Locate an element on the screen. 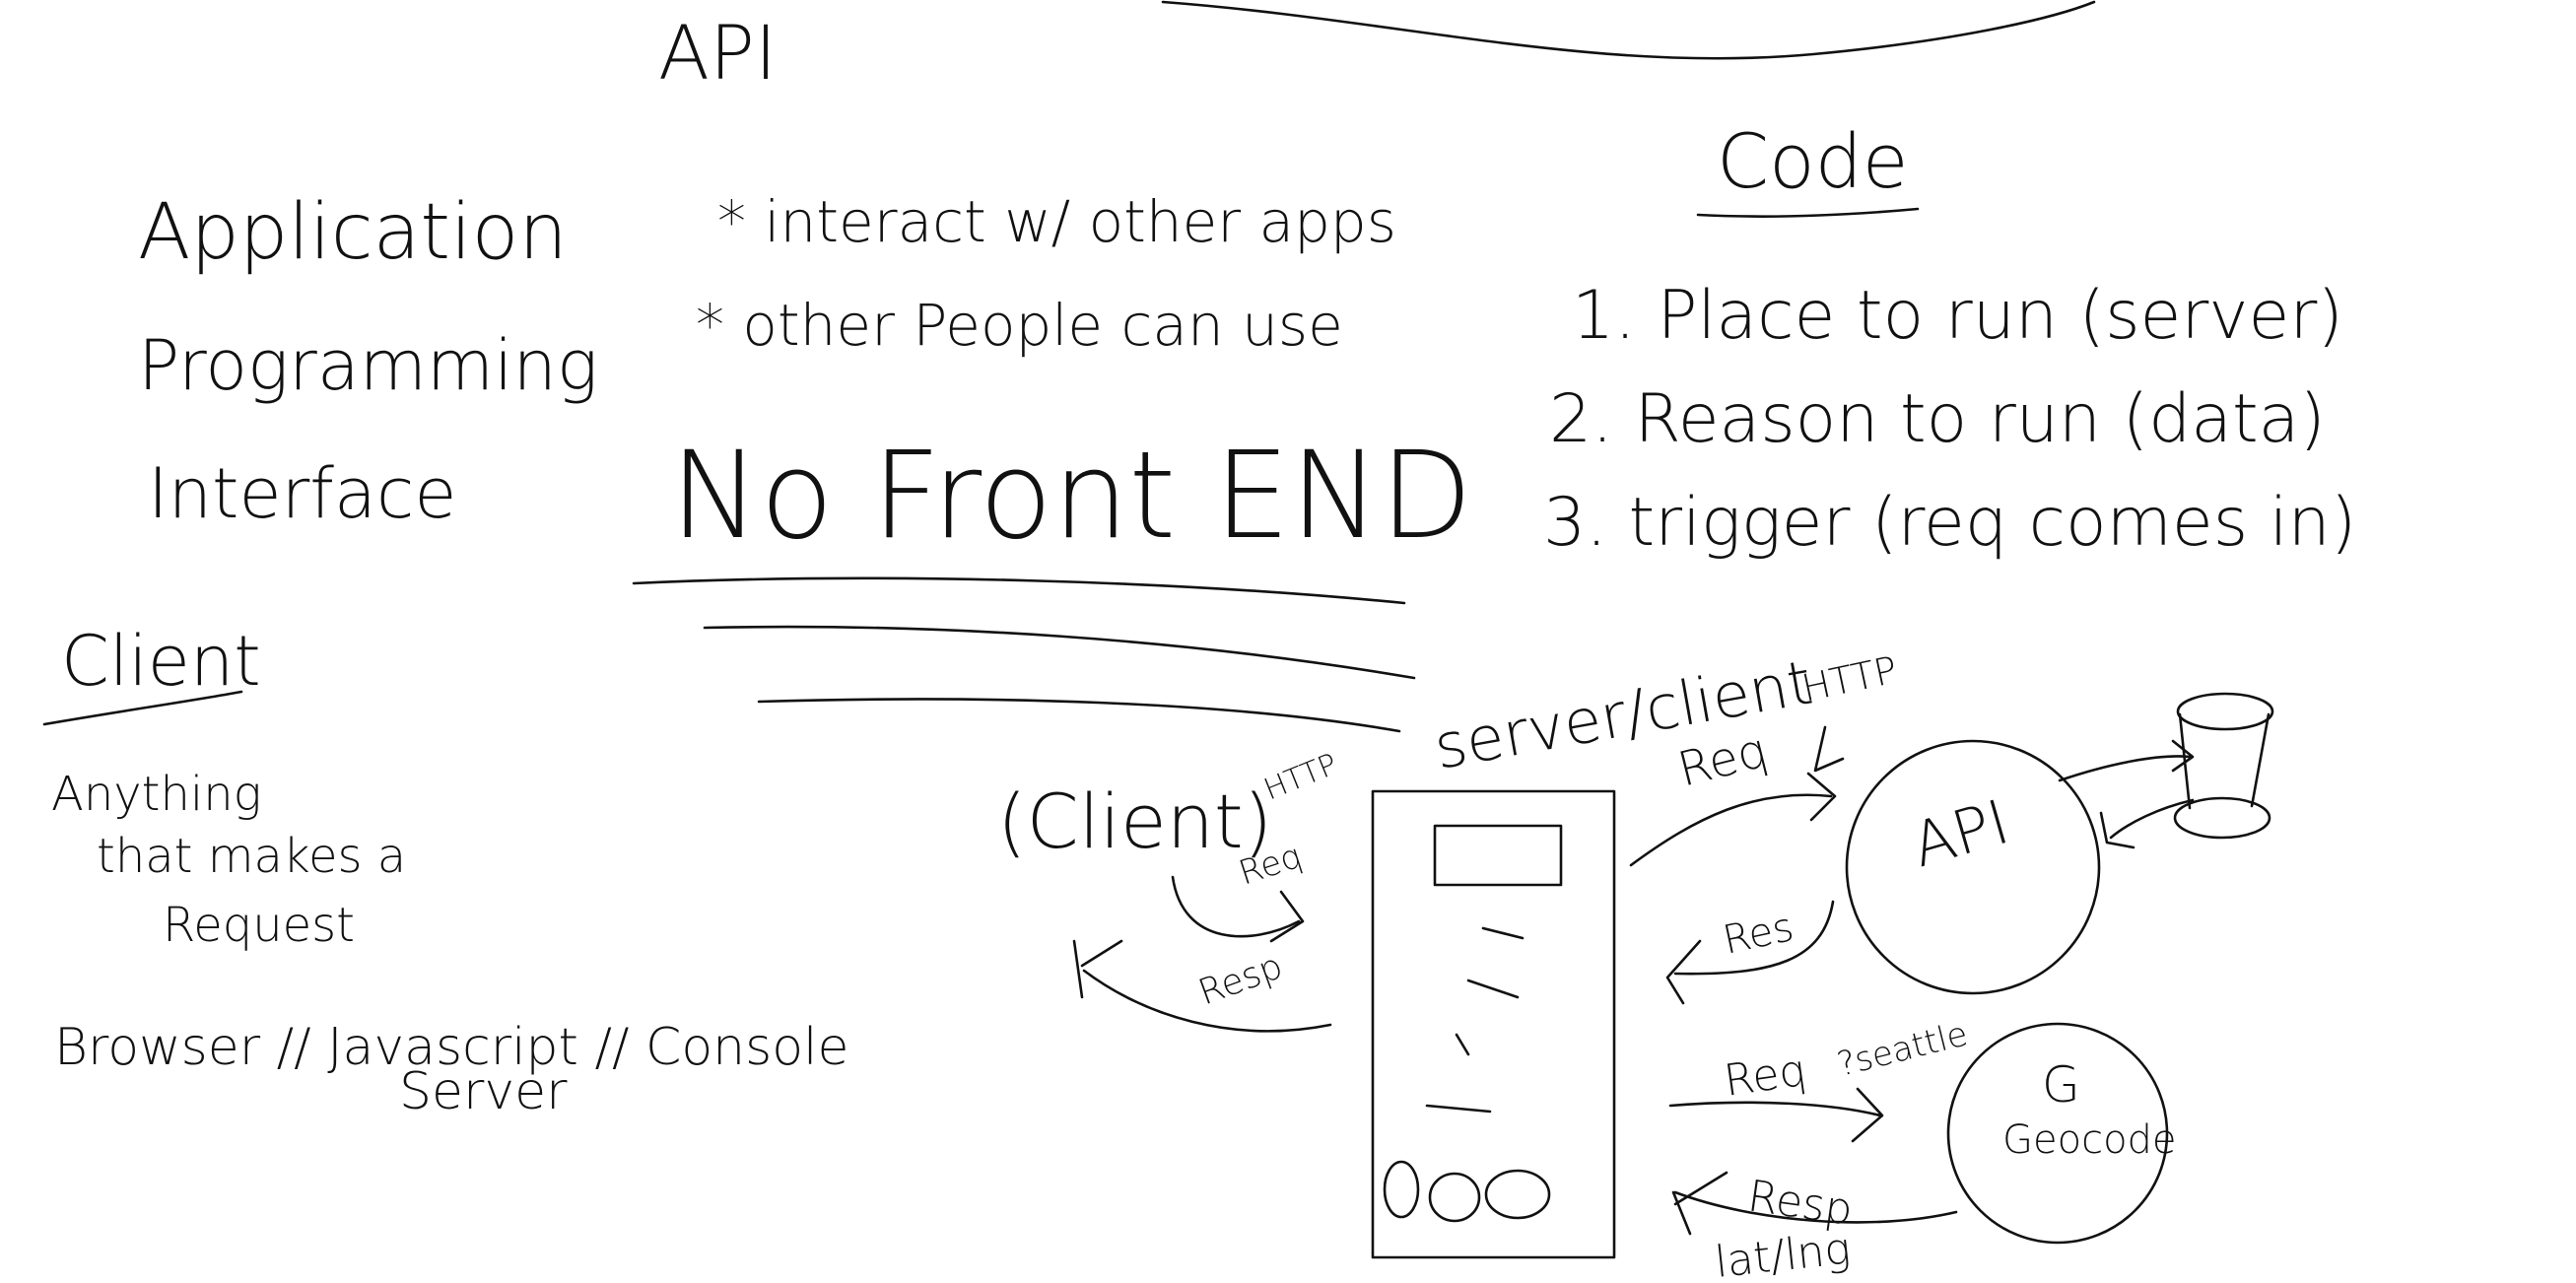 The image size is (2576, 1283). code-heading-underline is located at coordinates (1808, 213).